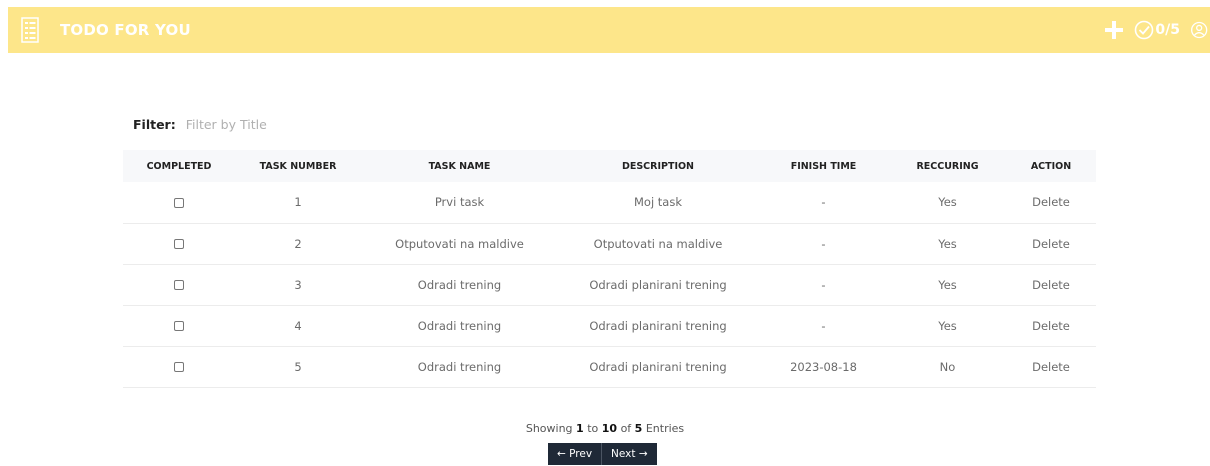 This screenshot has width=1210, height=466. Describe the element at coordinates (609, 428) in the screenshot. I see `showing-to: 10` at that location.